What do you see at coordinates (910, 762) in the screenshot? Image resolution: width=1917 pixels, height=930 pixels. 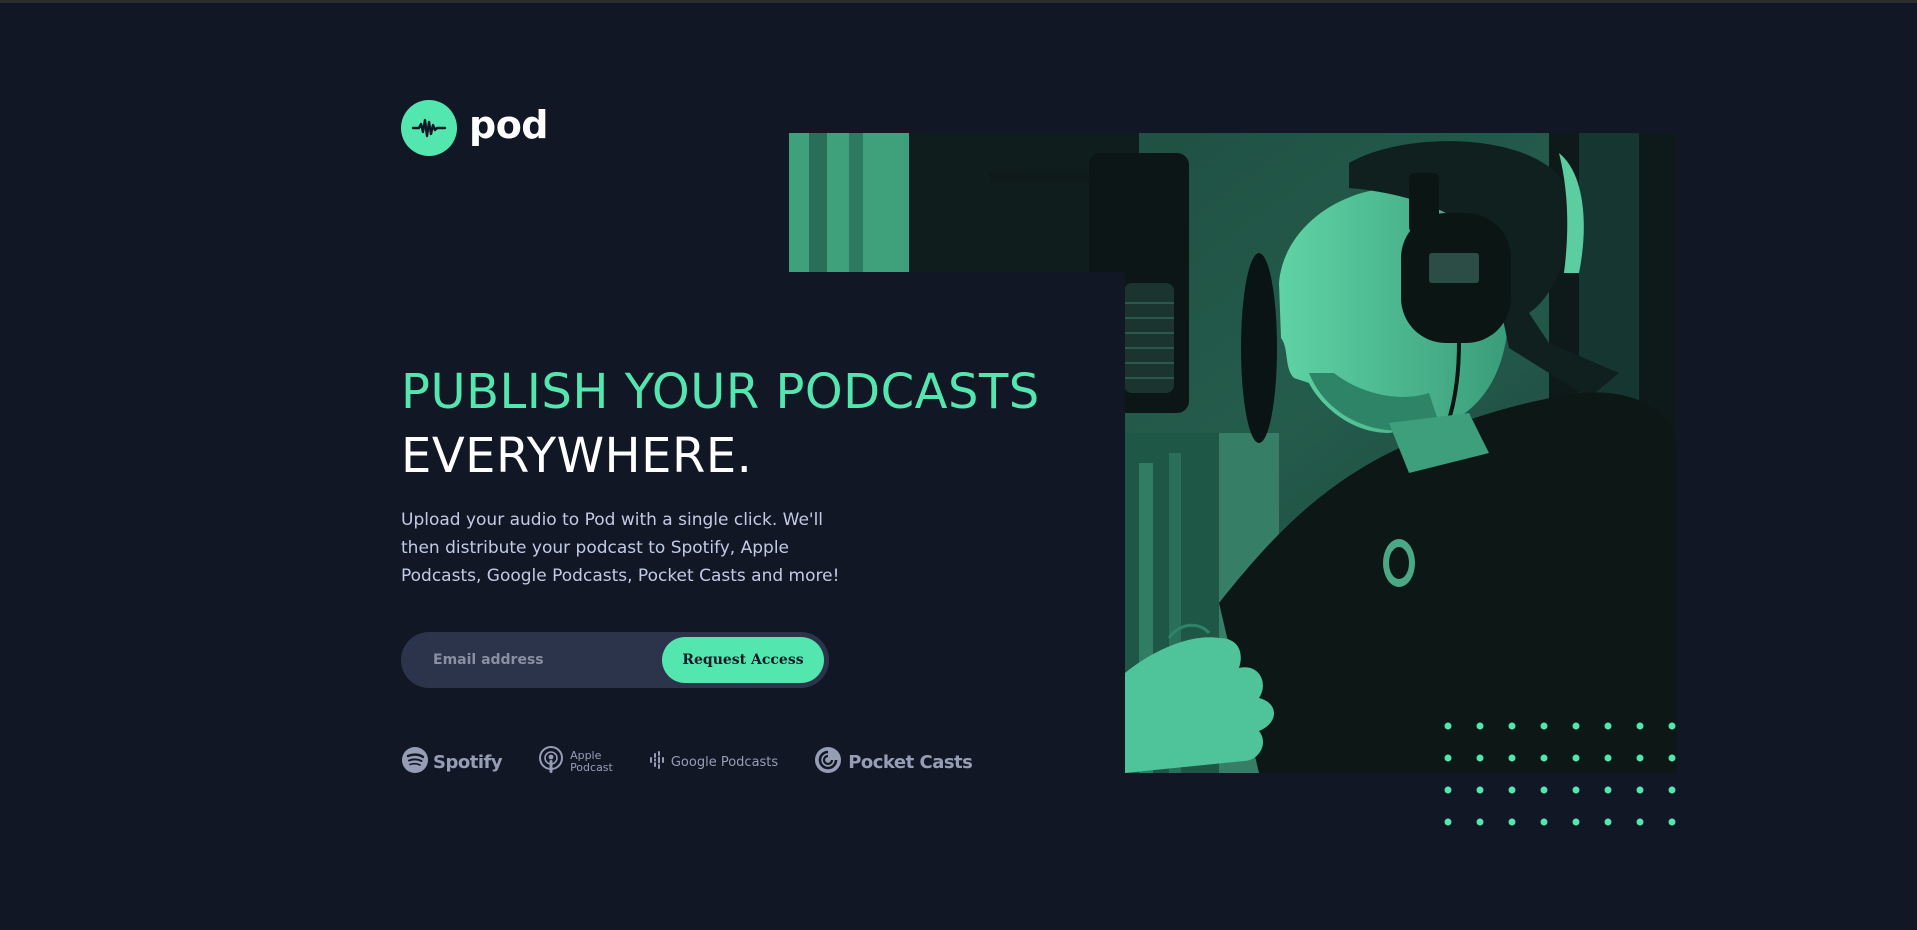 I see `pocket-casts-label: Pocket Casts` at bounding box center [910, 762].